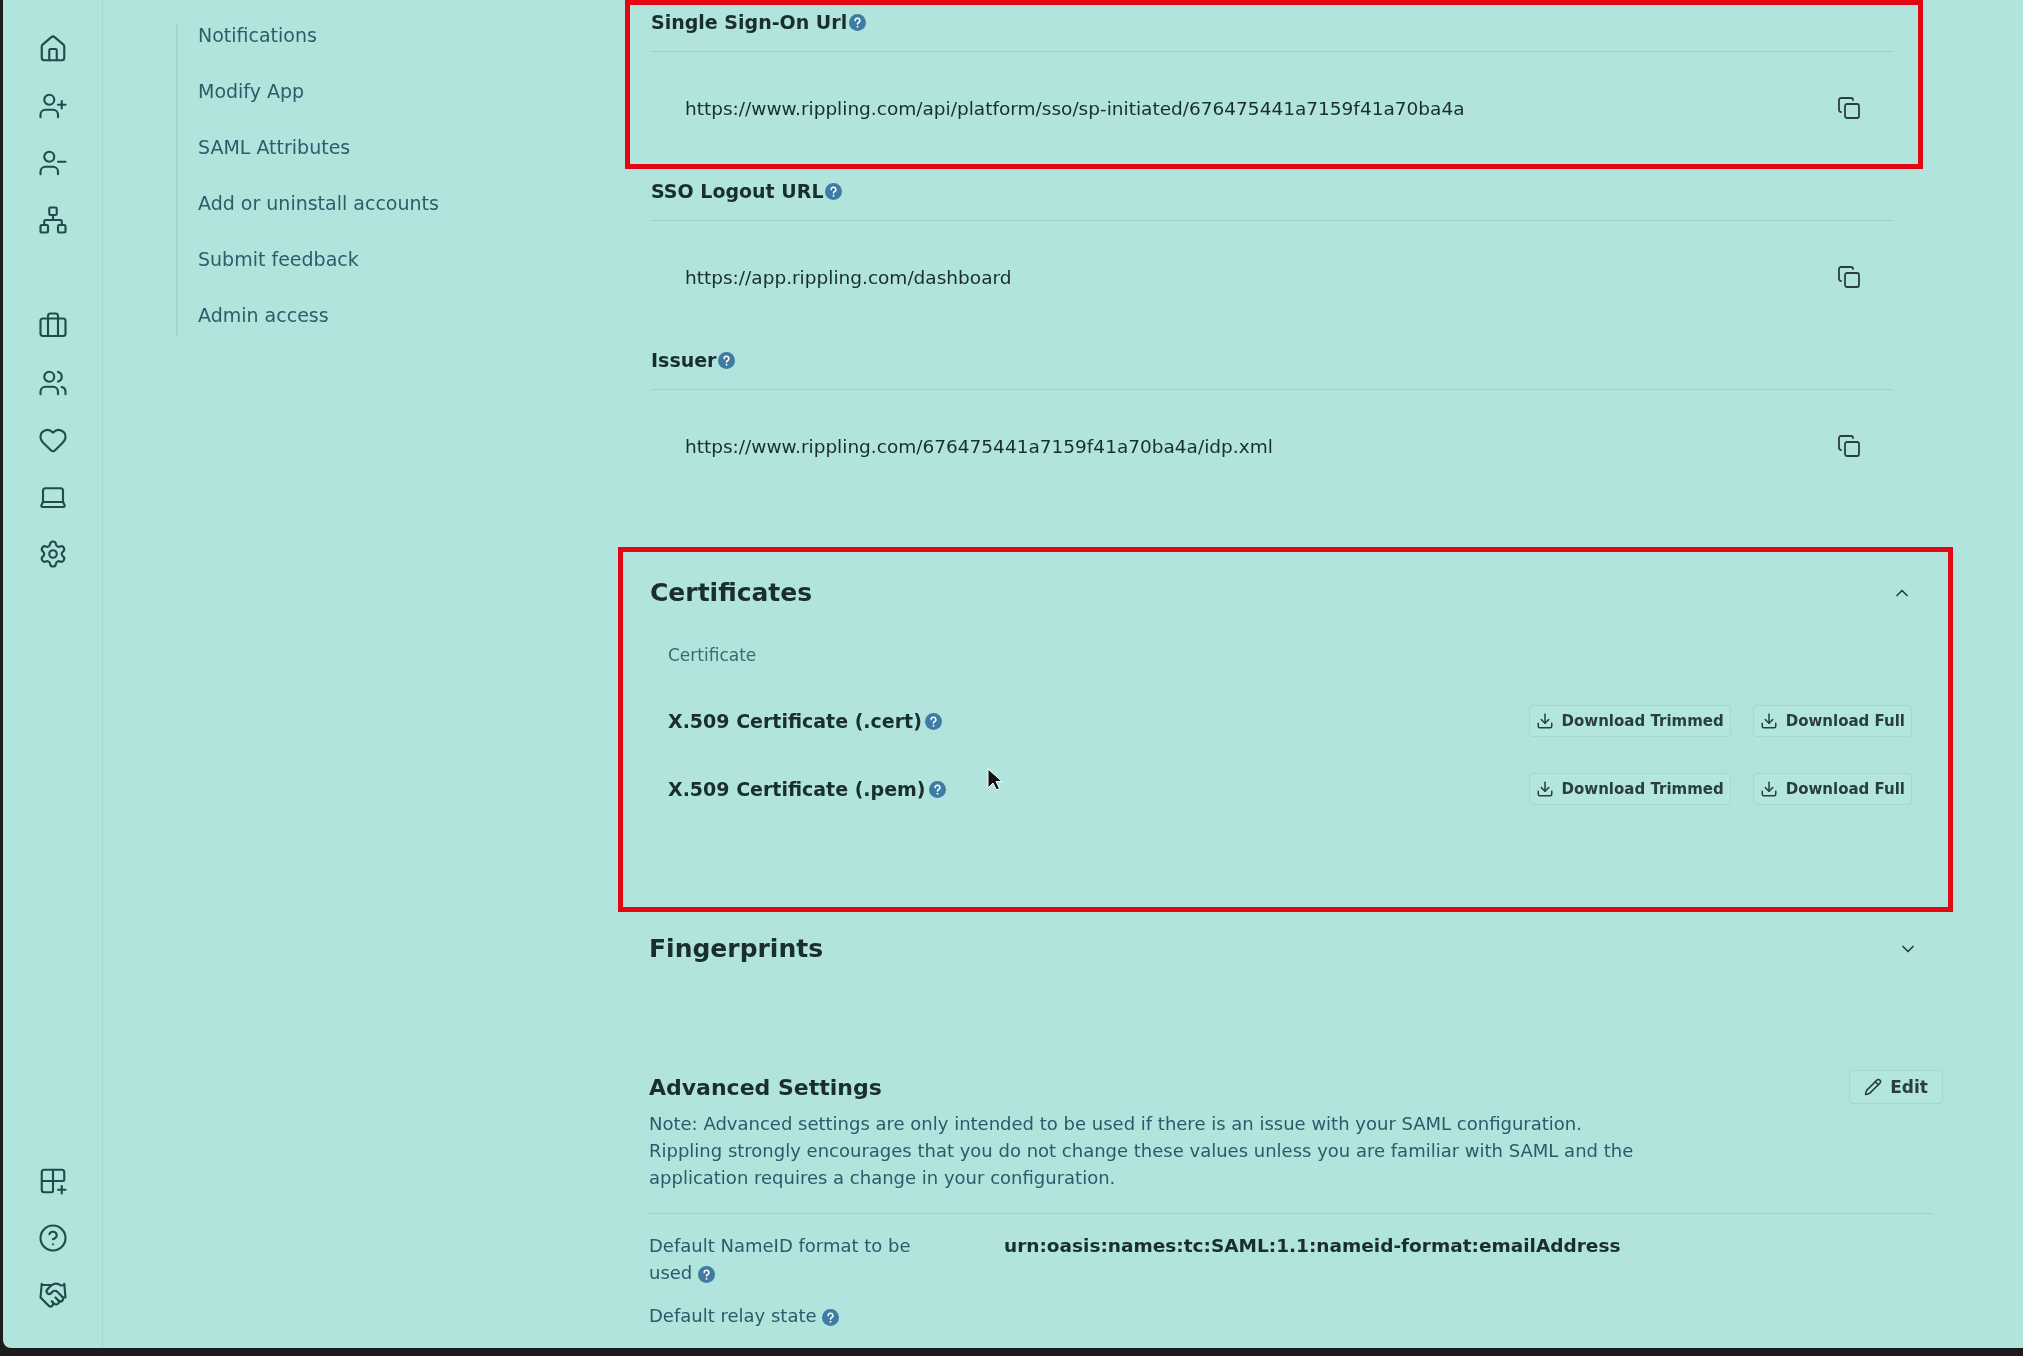  What do you see at coordinates (737, 191) in the screenshot?
I see `field-label: SSO Logout URL` at bounding box center [737, 191].